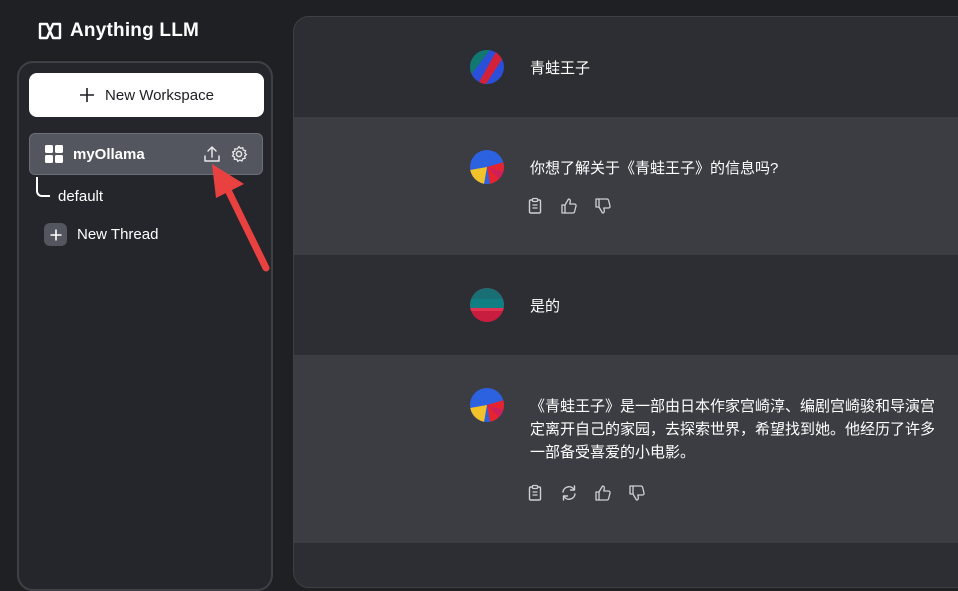  Describe the element at coordinates (43, 187) in the screenshot. I see `thread-branch-connector` at that location.